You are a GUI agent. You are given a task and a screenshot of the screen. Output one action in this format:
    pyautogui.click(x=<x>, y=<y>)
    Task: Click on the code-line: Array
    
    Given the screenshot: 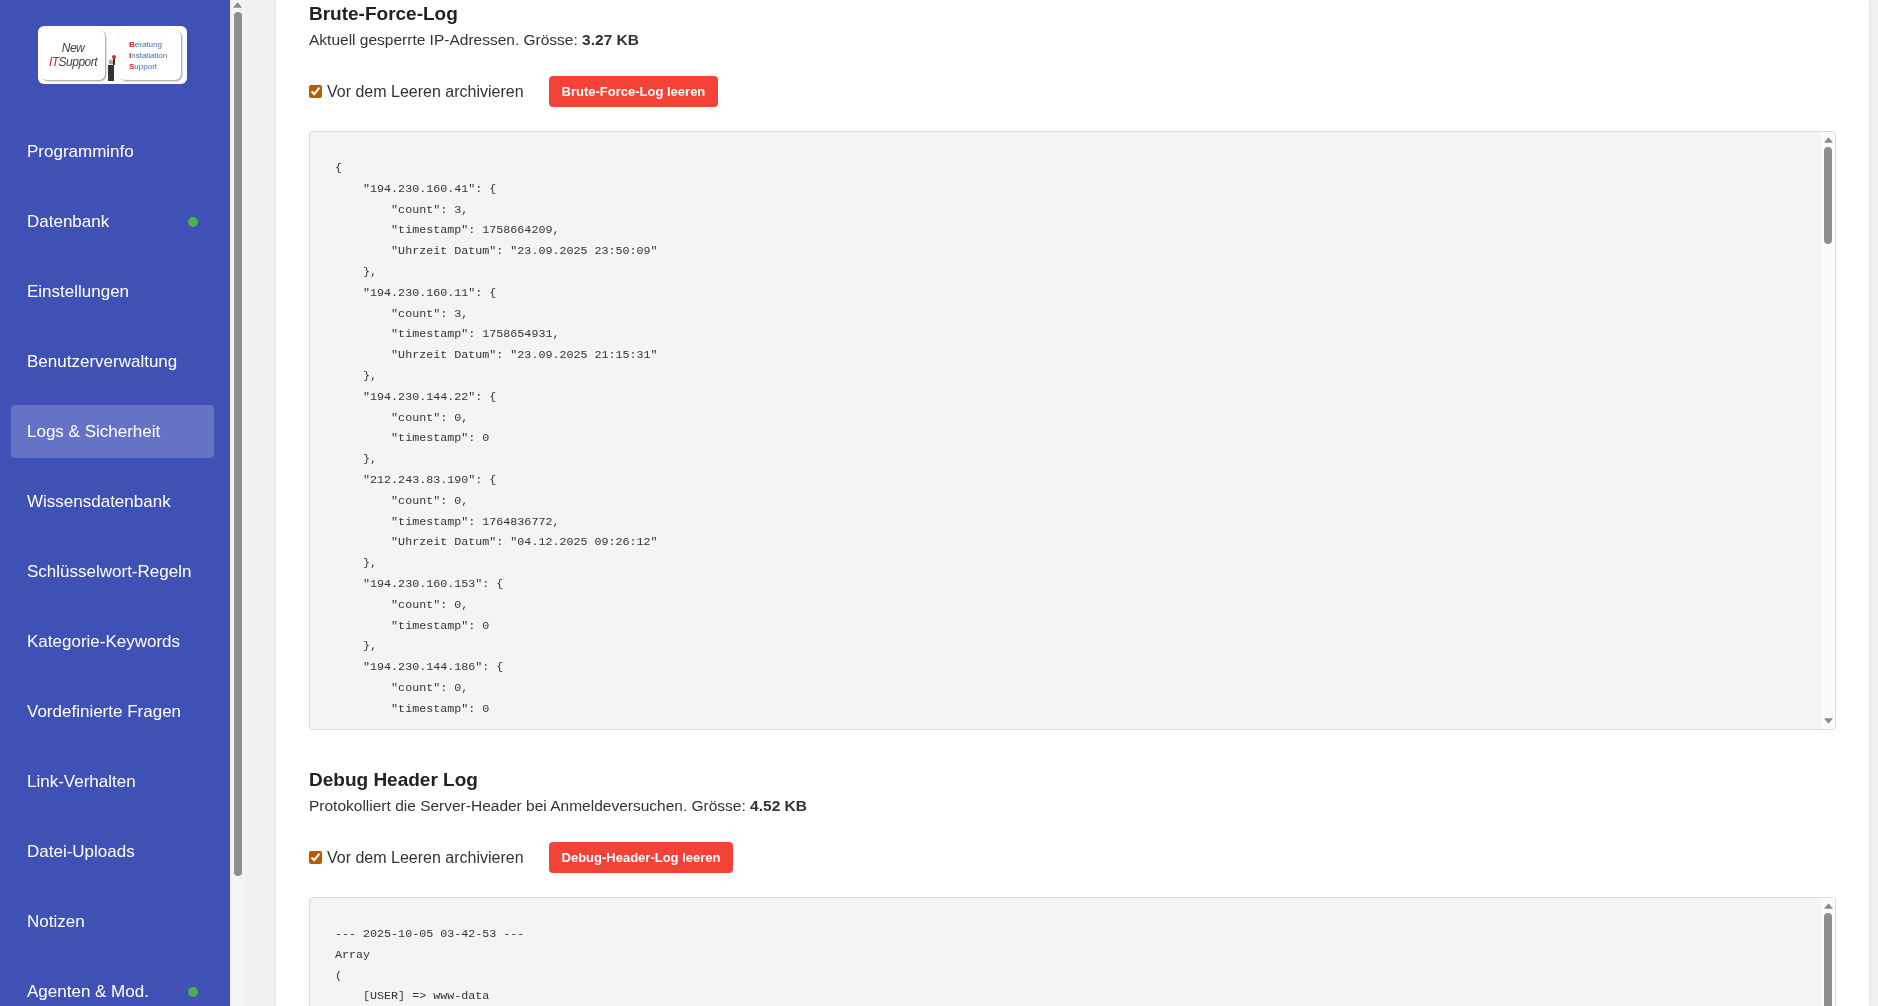 What is the action you would take?
    pyautogui.click(x=353, y=955)
    